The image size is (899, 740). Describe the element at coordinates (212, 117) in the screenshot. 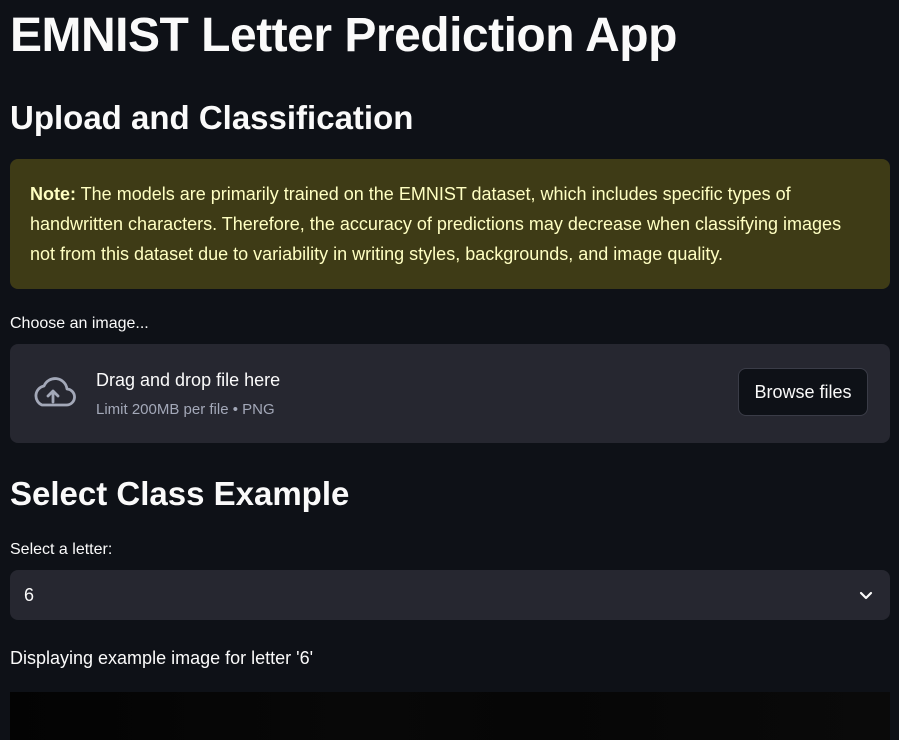

I see `upload-heading: Upload and Classification` at that location.